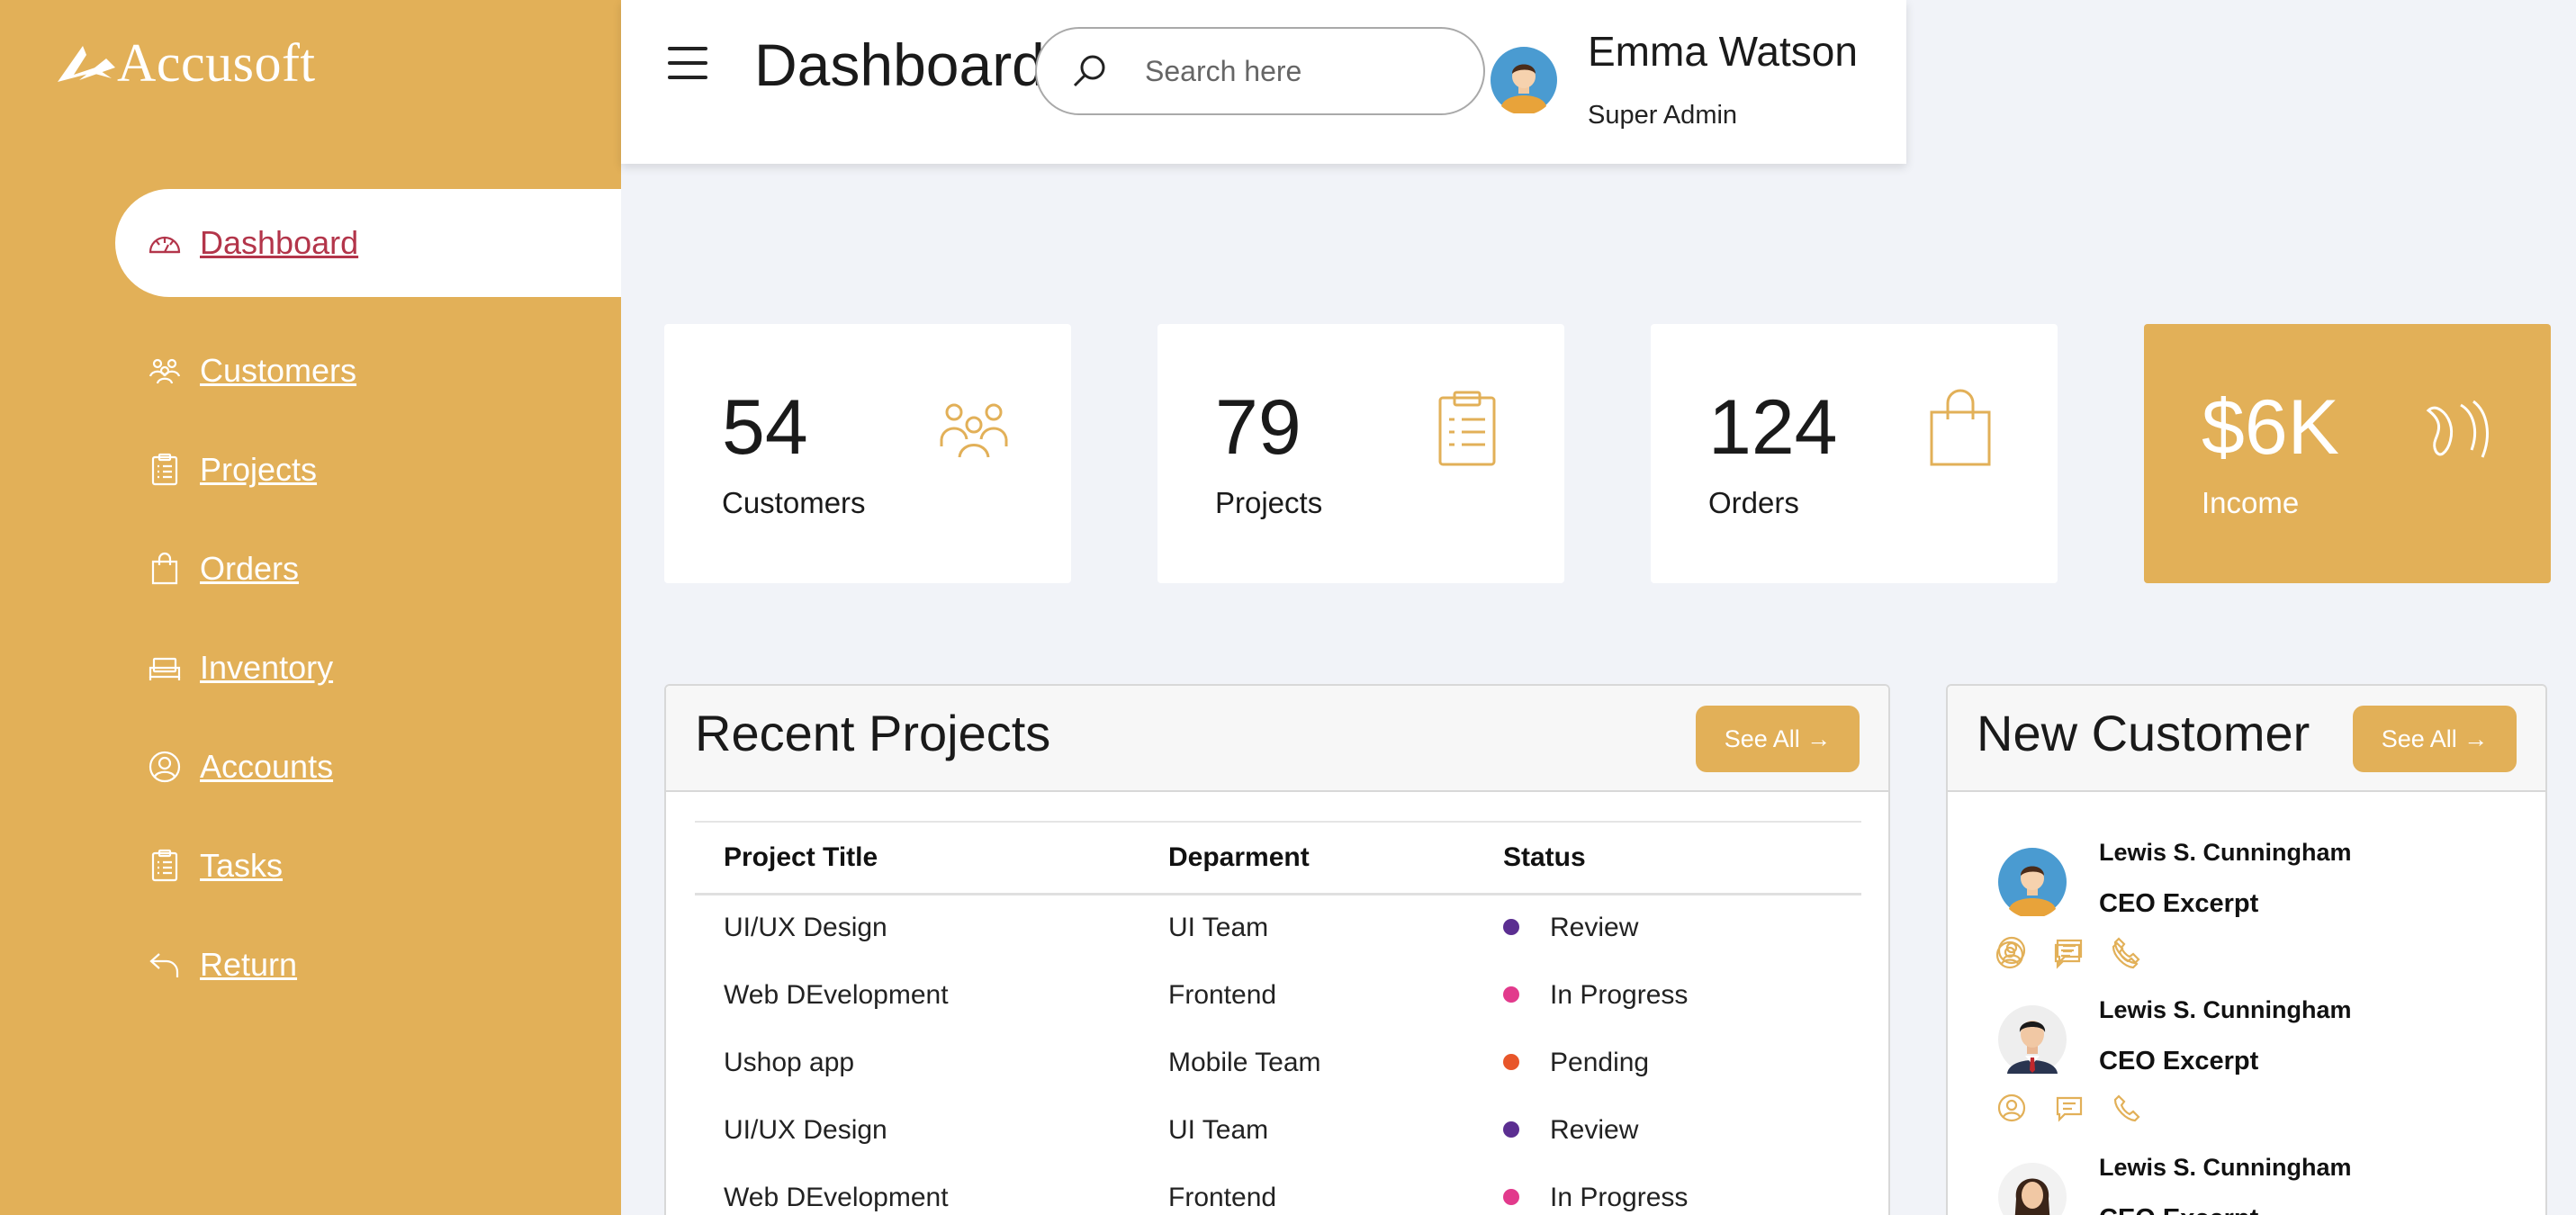 This screenshot has height=1215, width=2576. I want to click on topbar: Dashboard Emma Watson Super Admin, so click(1263, 82).